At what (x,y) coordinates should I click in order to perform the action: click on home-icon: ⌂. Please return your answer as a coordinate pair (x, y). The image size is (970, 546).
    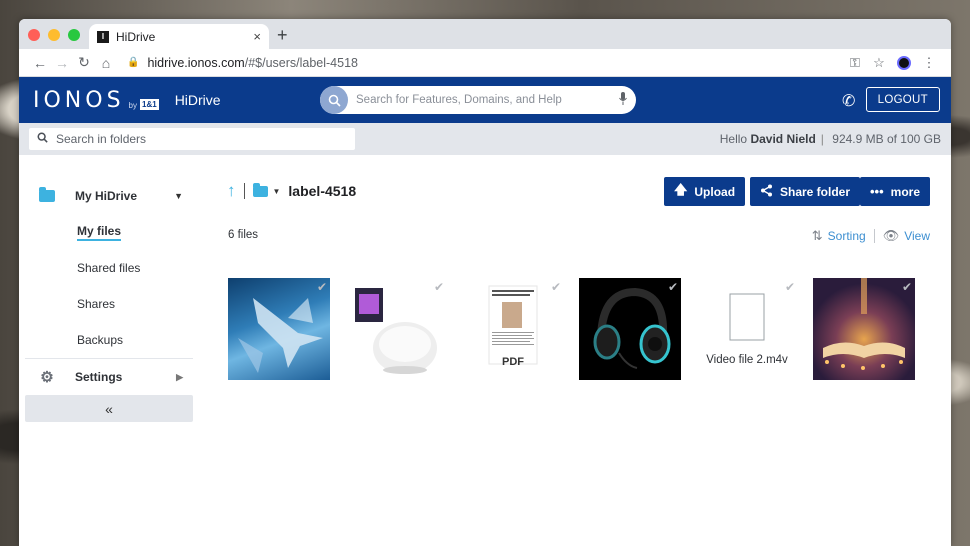
    Looking at the image, I should click on (106, 63).